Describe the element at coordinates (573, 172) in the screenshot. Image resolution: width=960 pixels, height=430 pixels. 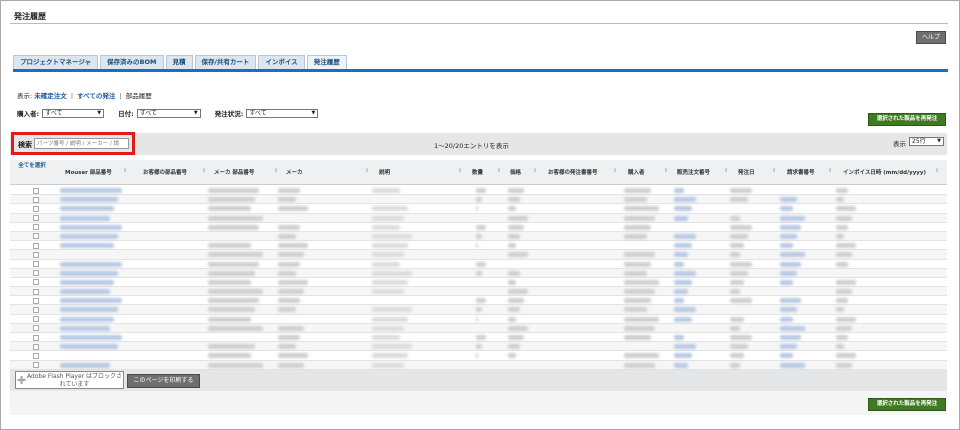
I see `column-header: お客様の発注書番号` at that location.